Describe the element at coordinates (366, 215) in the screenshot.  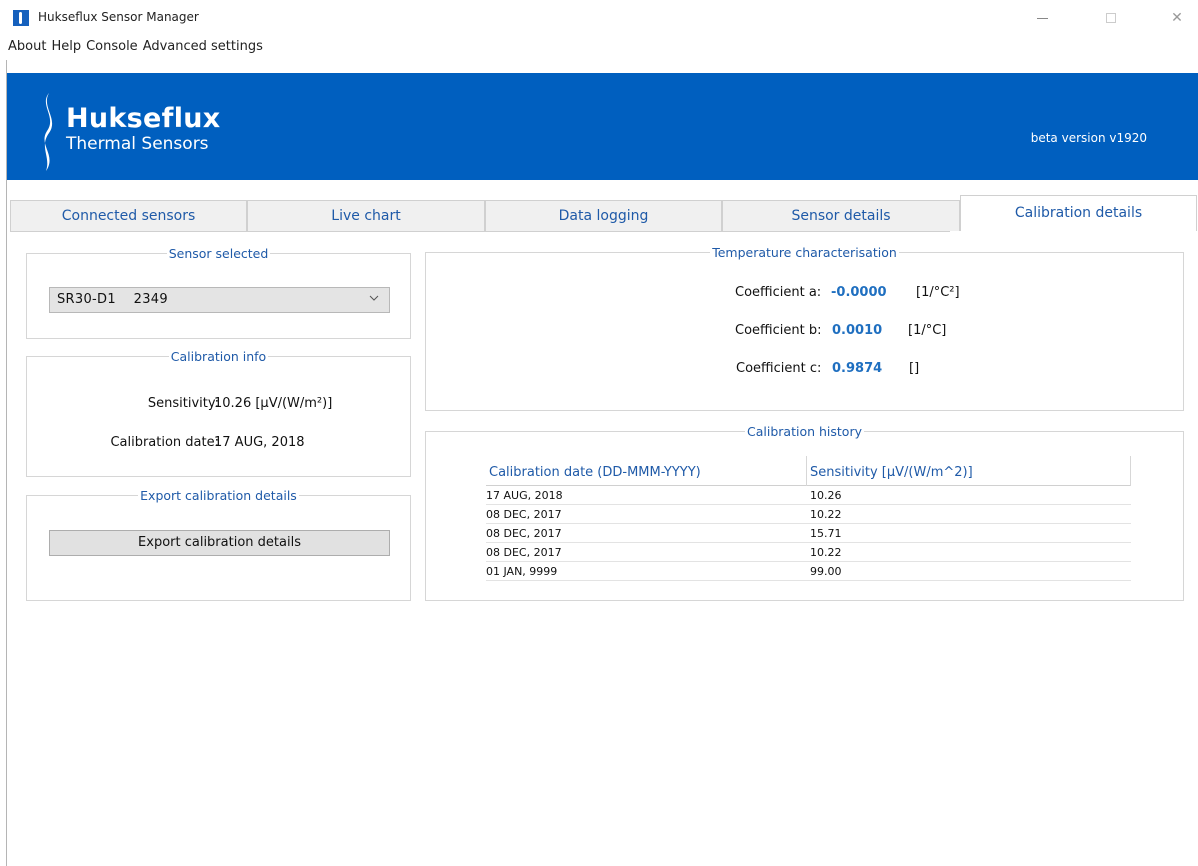
I see `tab-live-chart: Live chart` at that location.